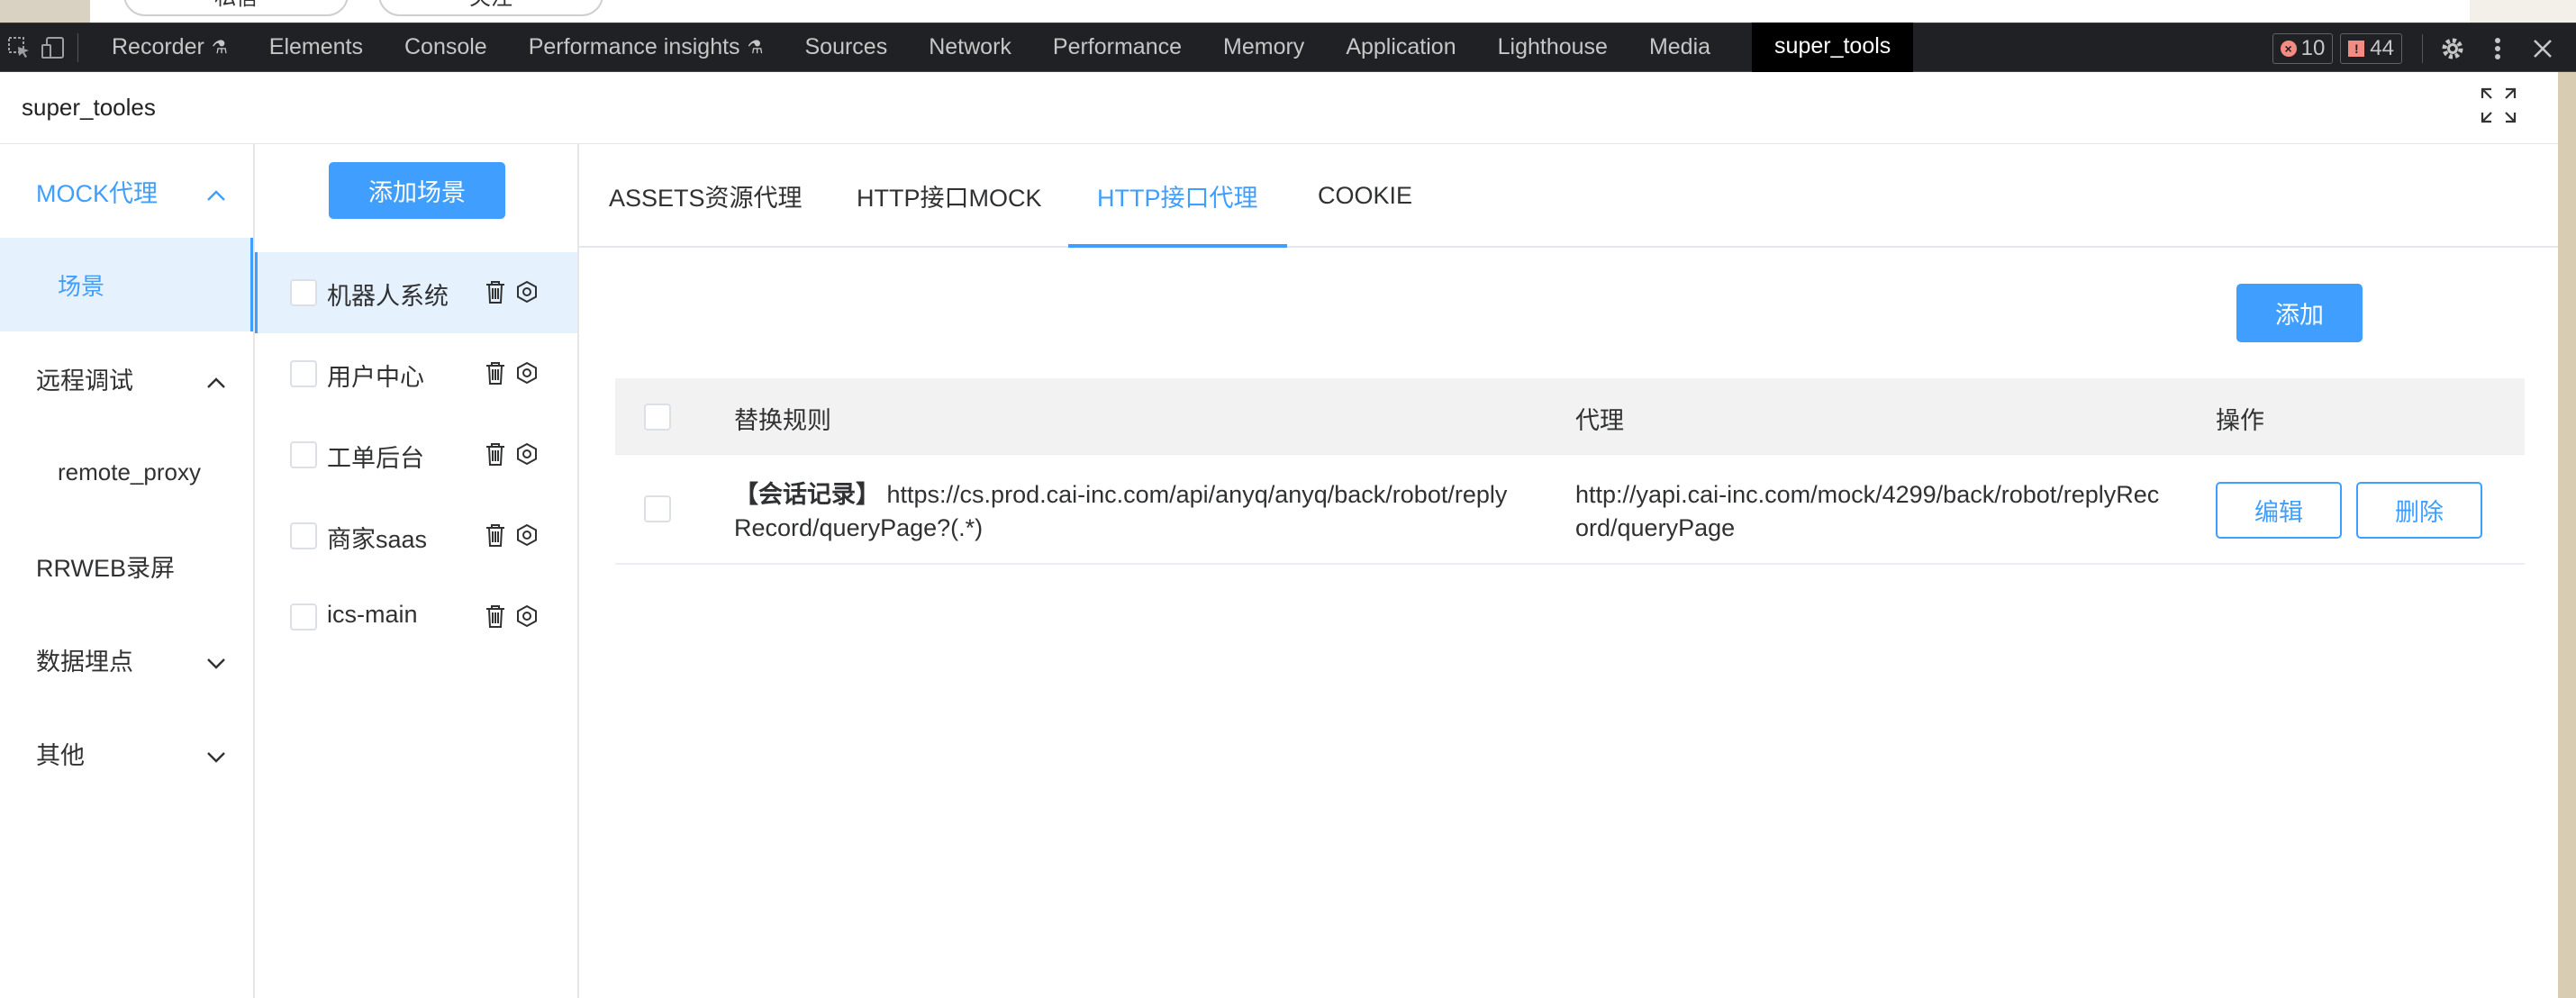 This screenshot has height=998, width=2576. What do you see at coordinates (388, 296) in the screenshot?
I see `scene-label: 机器人系统` at bounding box center [388, 296].